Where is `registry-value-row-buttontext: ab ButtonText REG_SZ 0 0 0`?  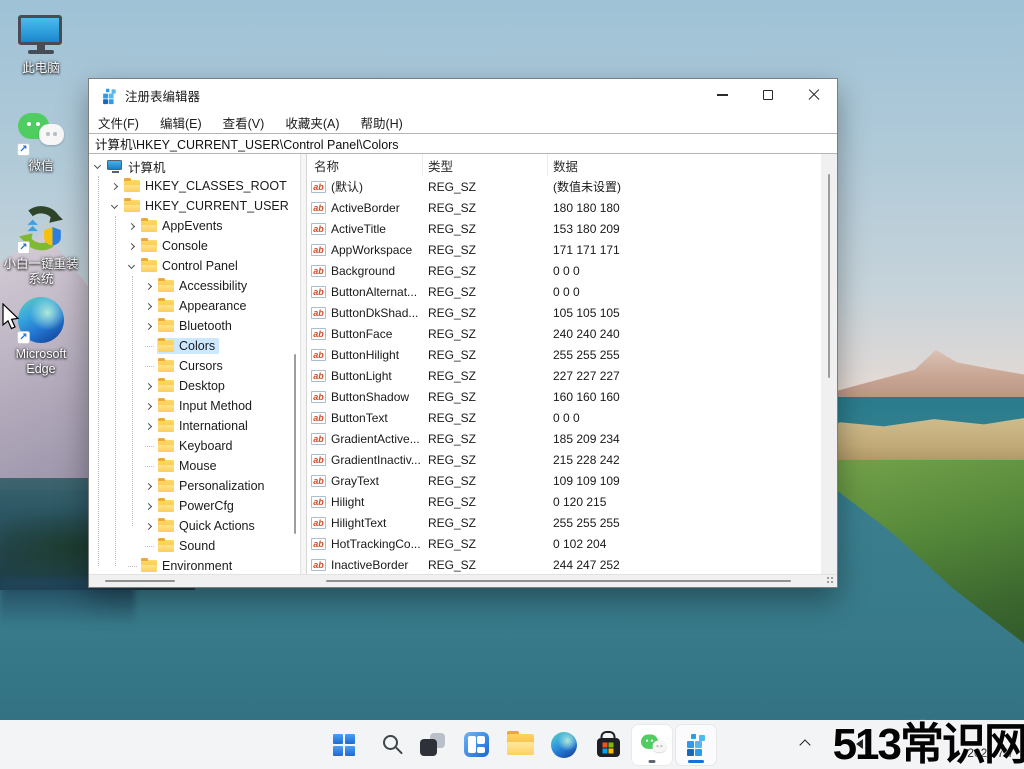
registry-value-row-buttontext: ab ButtonText REG_SZ 0 0 0 is located at coordinates (564, 417).